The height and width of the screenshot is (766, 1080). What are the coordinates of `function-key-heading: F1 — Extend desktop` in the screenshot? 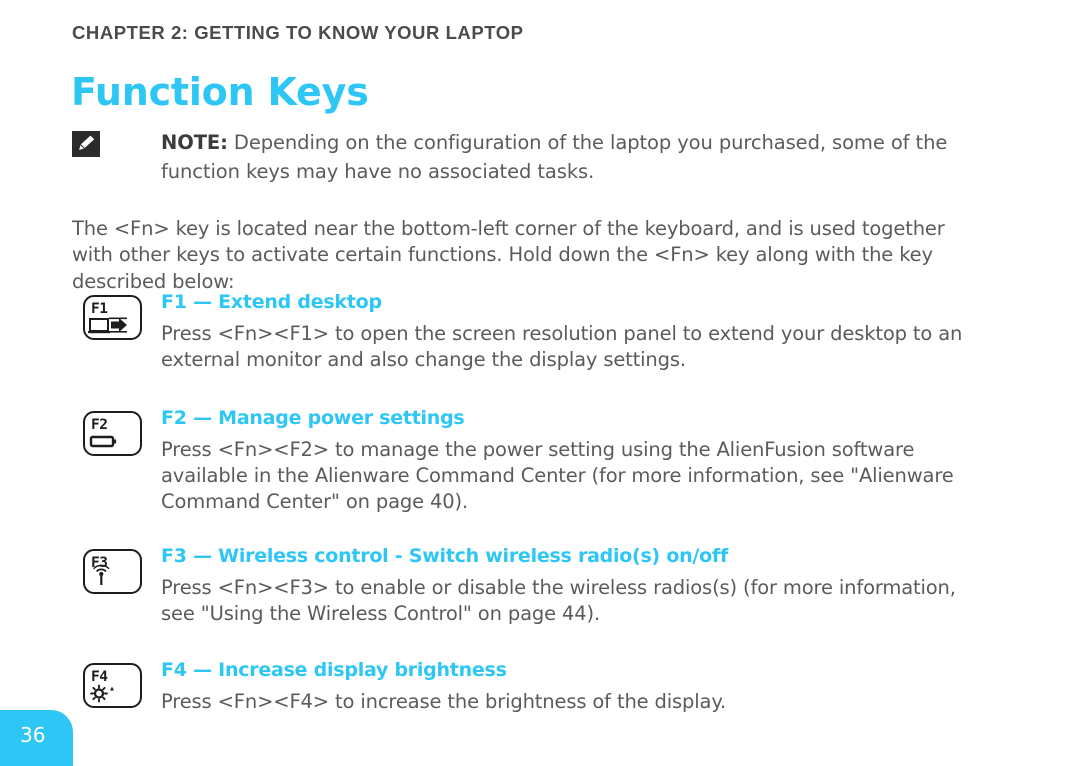 It's located at (271, 302).